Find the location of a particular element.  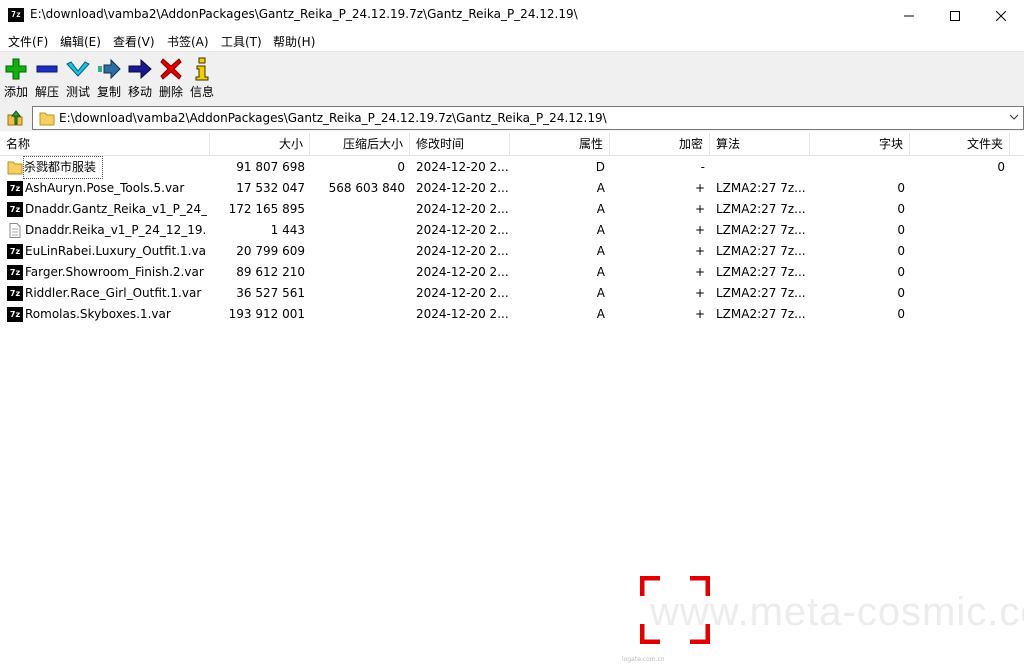

file-name: Farger.Showroom_Finish.2.var is located at coordinates (114, 272).